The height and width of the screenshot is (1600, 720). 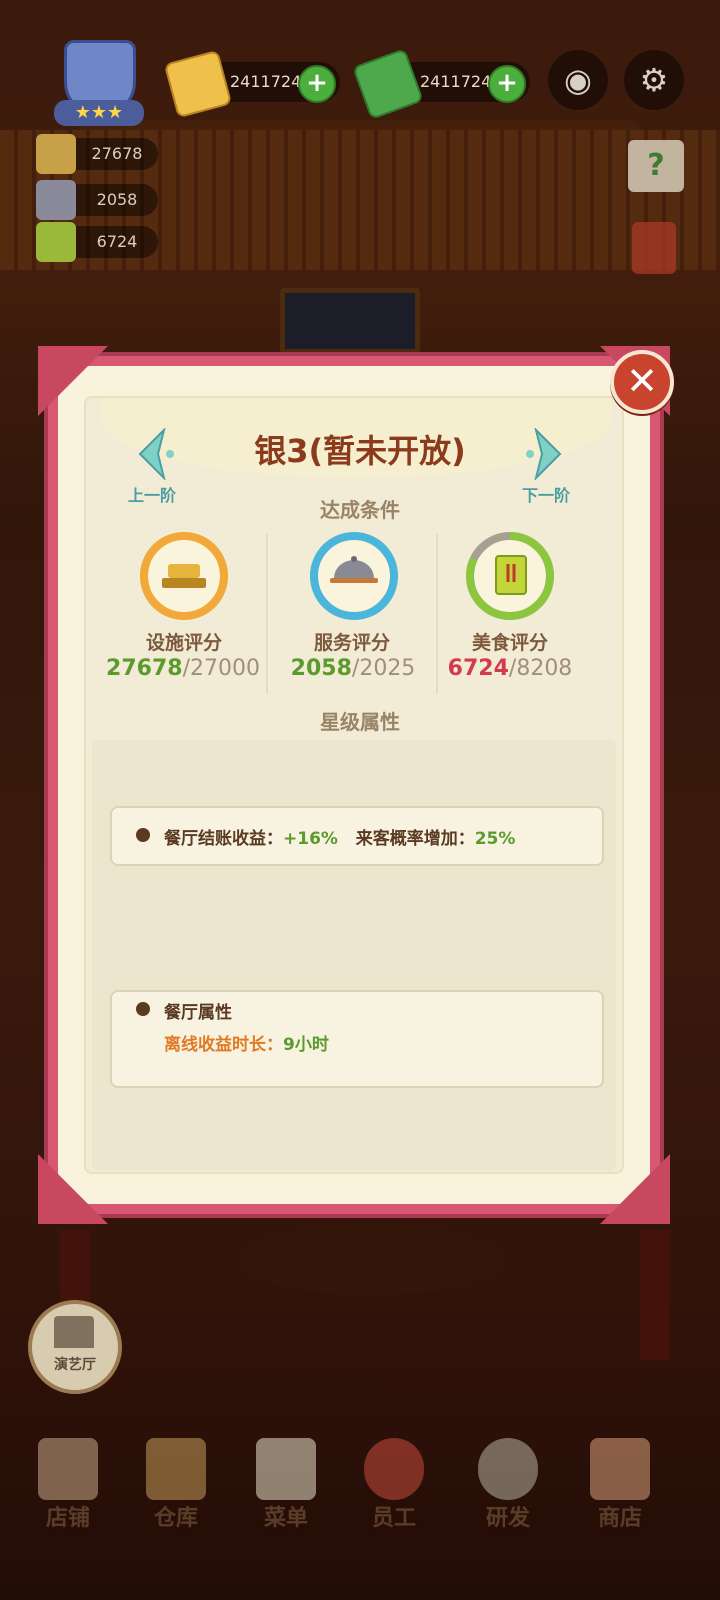 I want to click on prev-tier-button, so click(x=154, y=454).